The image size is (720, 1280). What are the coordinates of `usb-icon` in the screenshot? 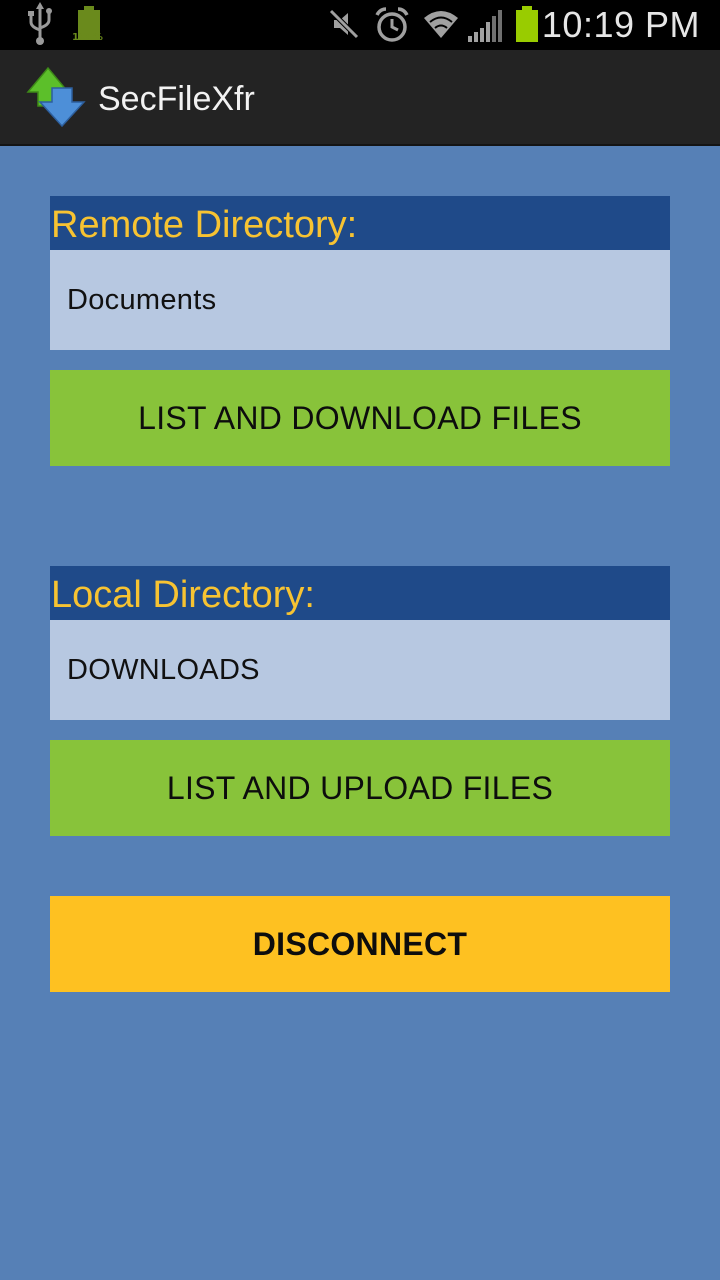 It's located at (40, 23).